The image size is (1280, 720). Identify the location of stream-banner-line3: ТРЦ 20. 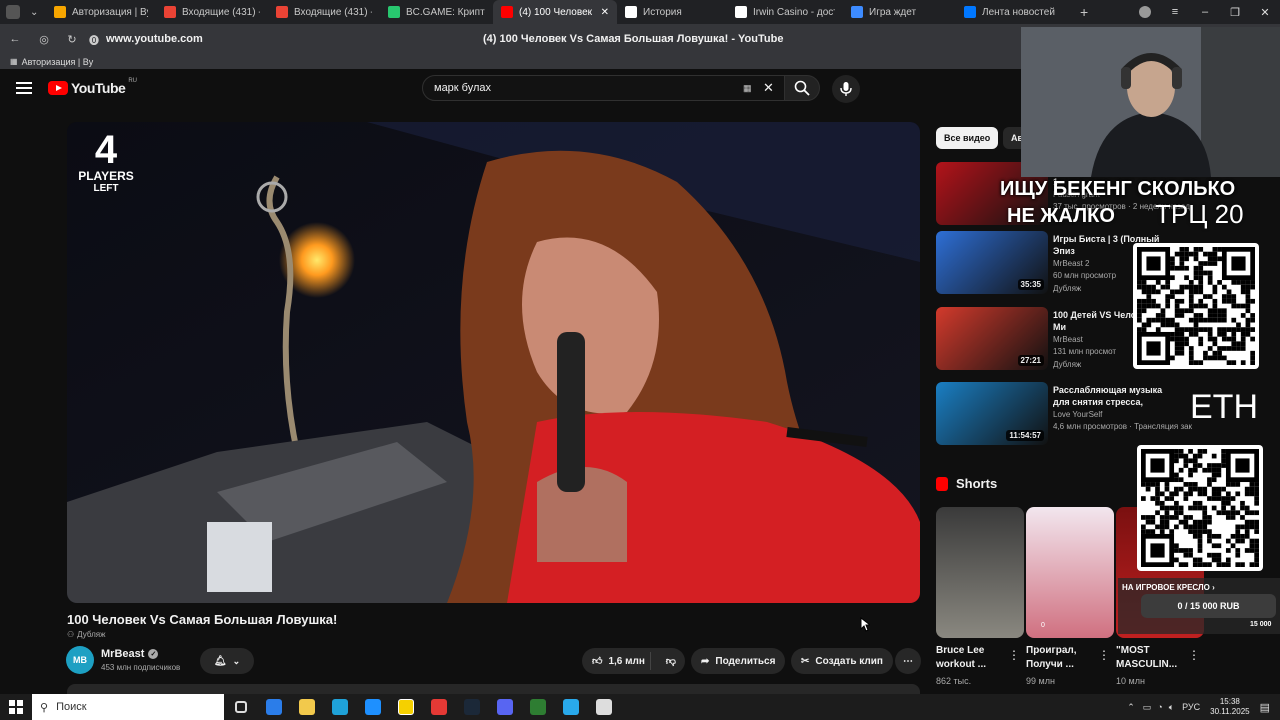
(1199, 214).